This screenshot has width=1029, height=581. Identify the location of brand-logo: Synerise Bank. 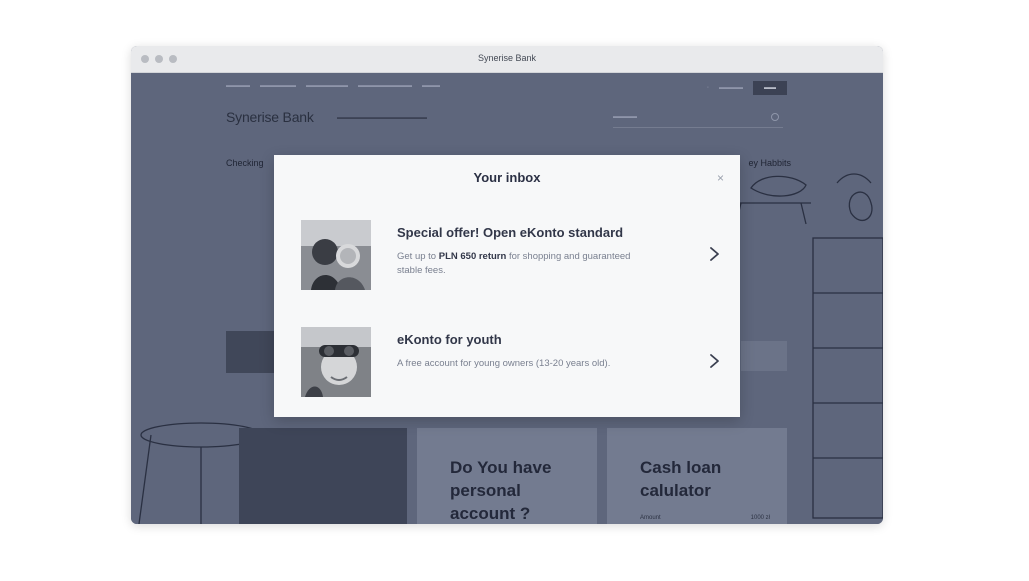
(270, 117).